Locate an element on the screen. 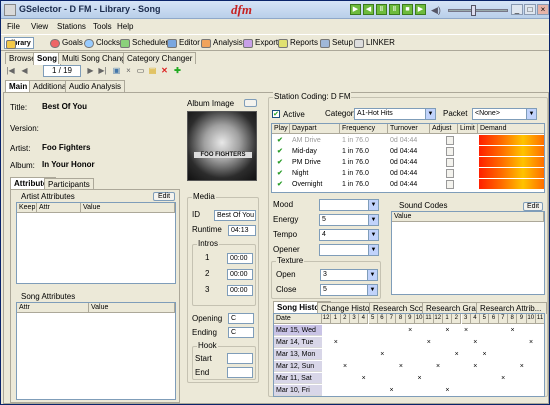 The width and height of the screenshot is (550, 405). new-record-icon: ▭ is located at coordinates (140, 71).